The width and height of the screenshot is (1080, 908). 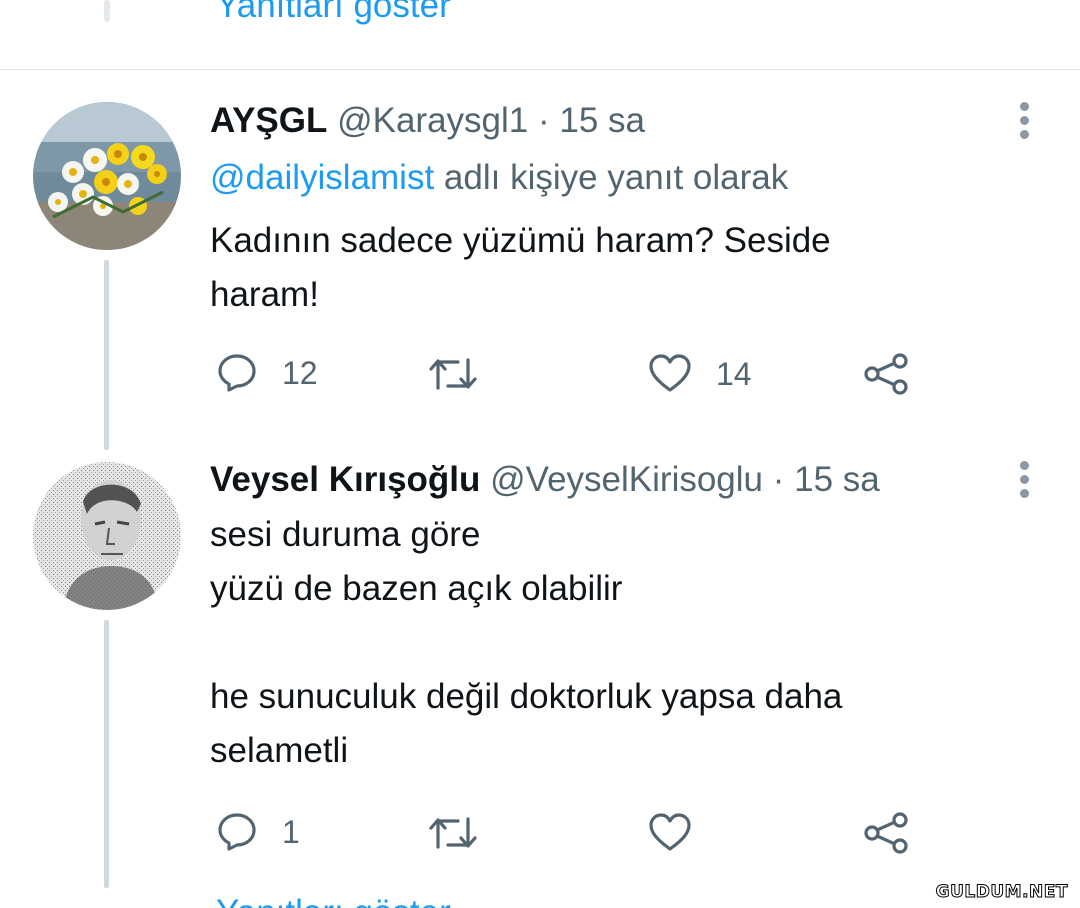 I want to click on like-button: 14, so click(x=700, y=374).